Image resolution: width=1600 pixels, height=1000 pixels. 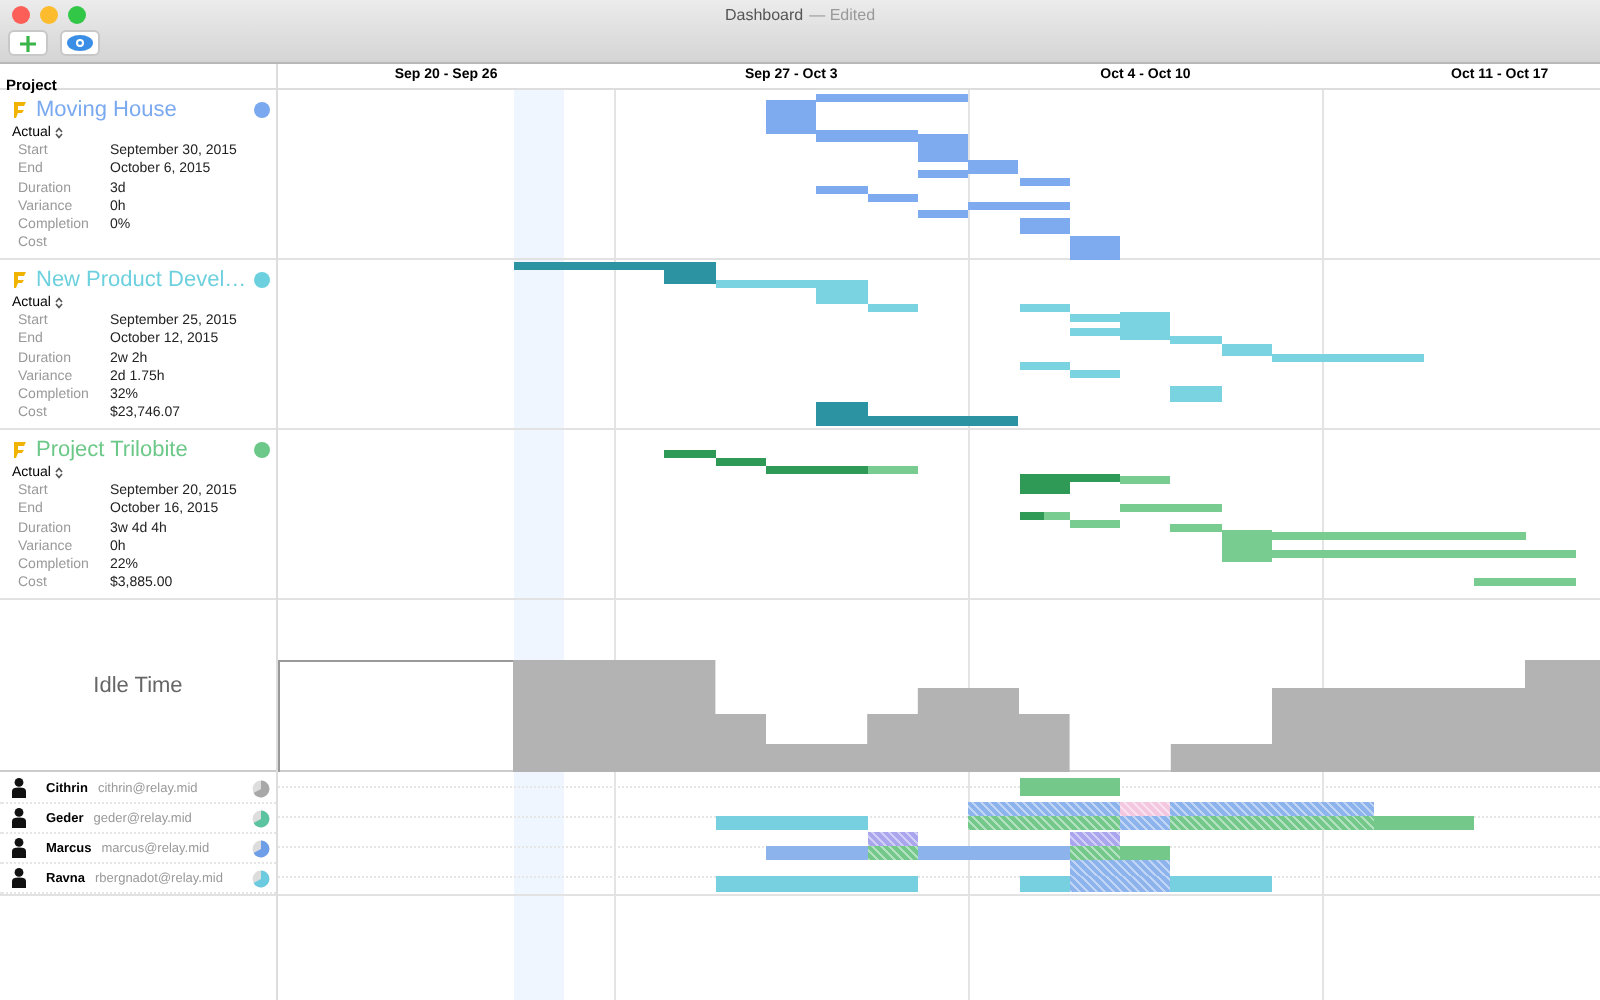 What do you see at coordinates (49, 15) in the screenshot?
I see `minimize-button` at bounding box center [49, 15].